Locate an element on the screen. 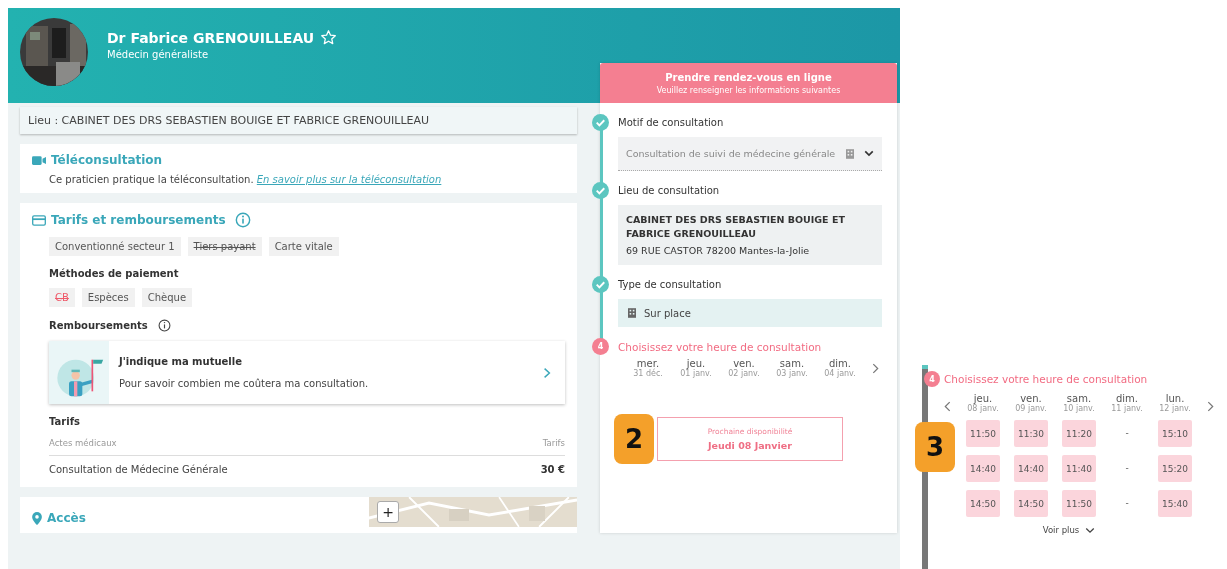  location-pin-icon is located at coordinates (37, 518).